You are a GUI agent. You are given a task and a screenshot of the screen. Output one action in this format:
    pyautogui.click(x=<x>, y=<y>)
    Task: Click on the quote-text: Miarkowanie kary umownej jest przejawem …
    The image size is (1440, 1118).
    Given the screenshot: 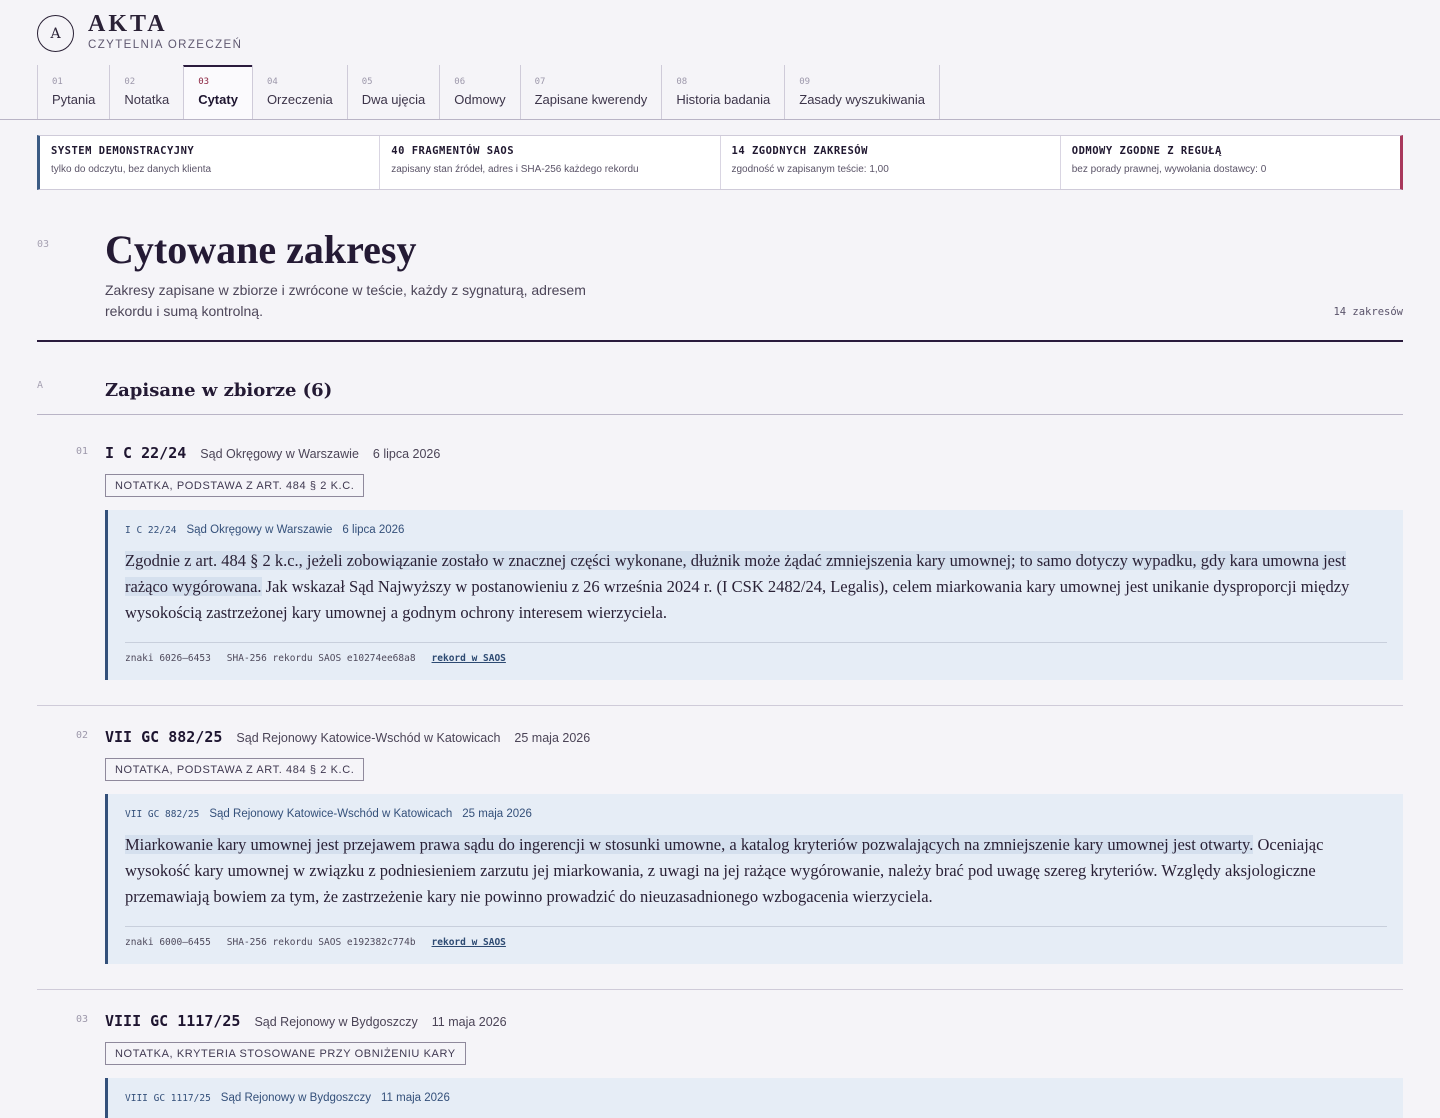 What is the action you would take?
    pyautogui.click(x=756, y=871)
    